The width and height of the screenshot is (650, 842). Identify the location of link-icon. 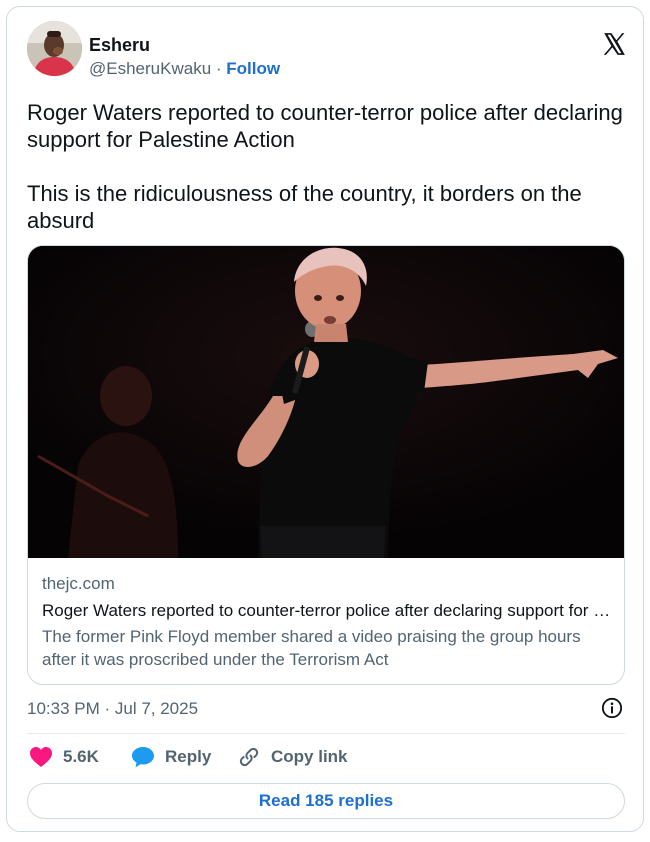
(249, 757).